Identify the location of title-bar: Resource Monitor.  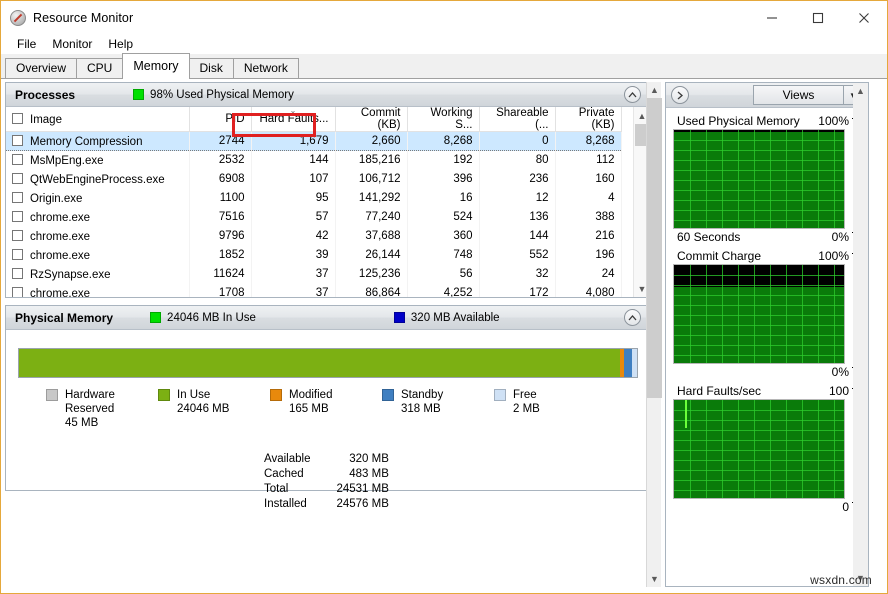
(444, 17).